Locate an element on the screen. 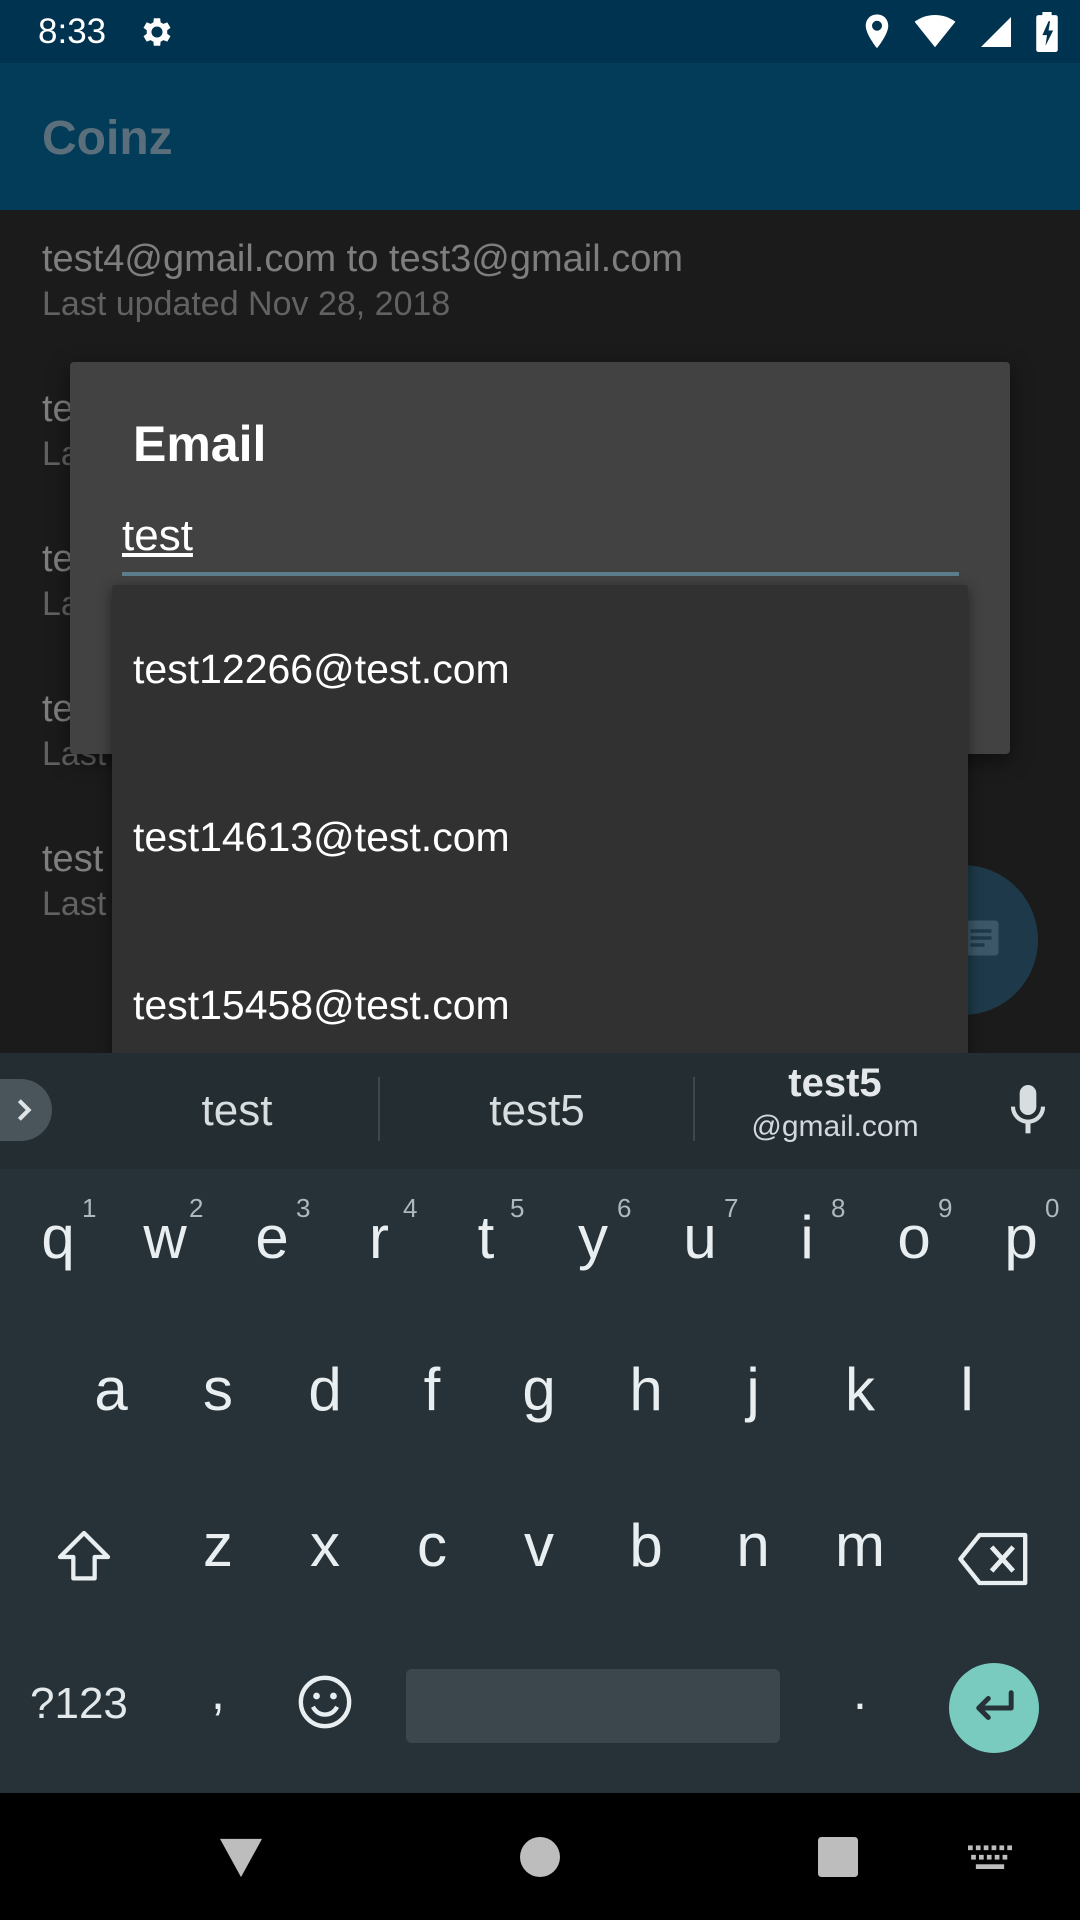  backspace-icon is located at coordinates (994, 1559).